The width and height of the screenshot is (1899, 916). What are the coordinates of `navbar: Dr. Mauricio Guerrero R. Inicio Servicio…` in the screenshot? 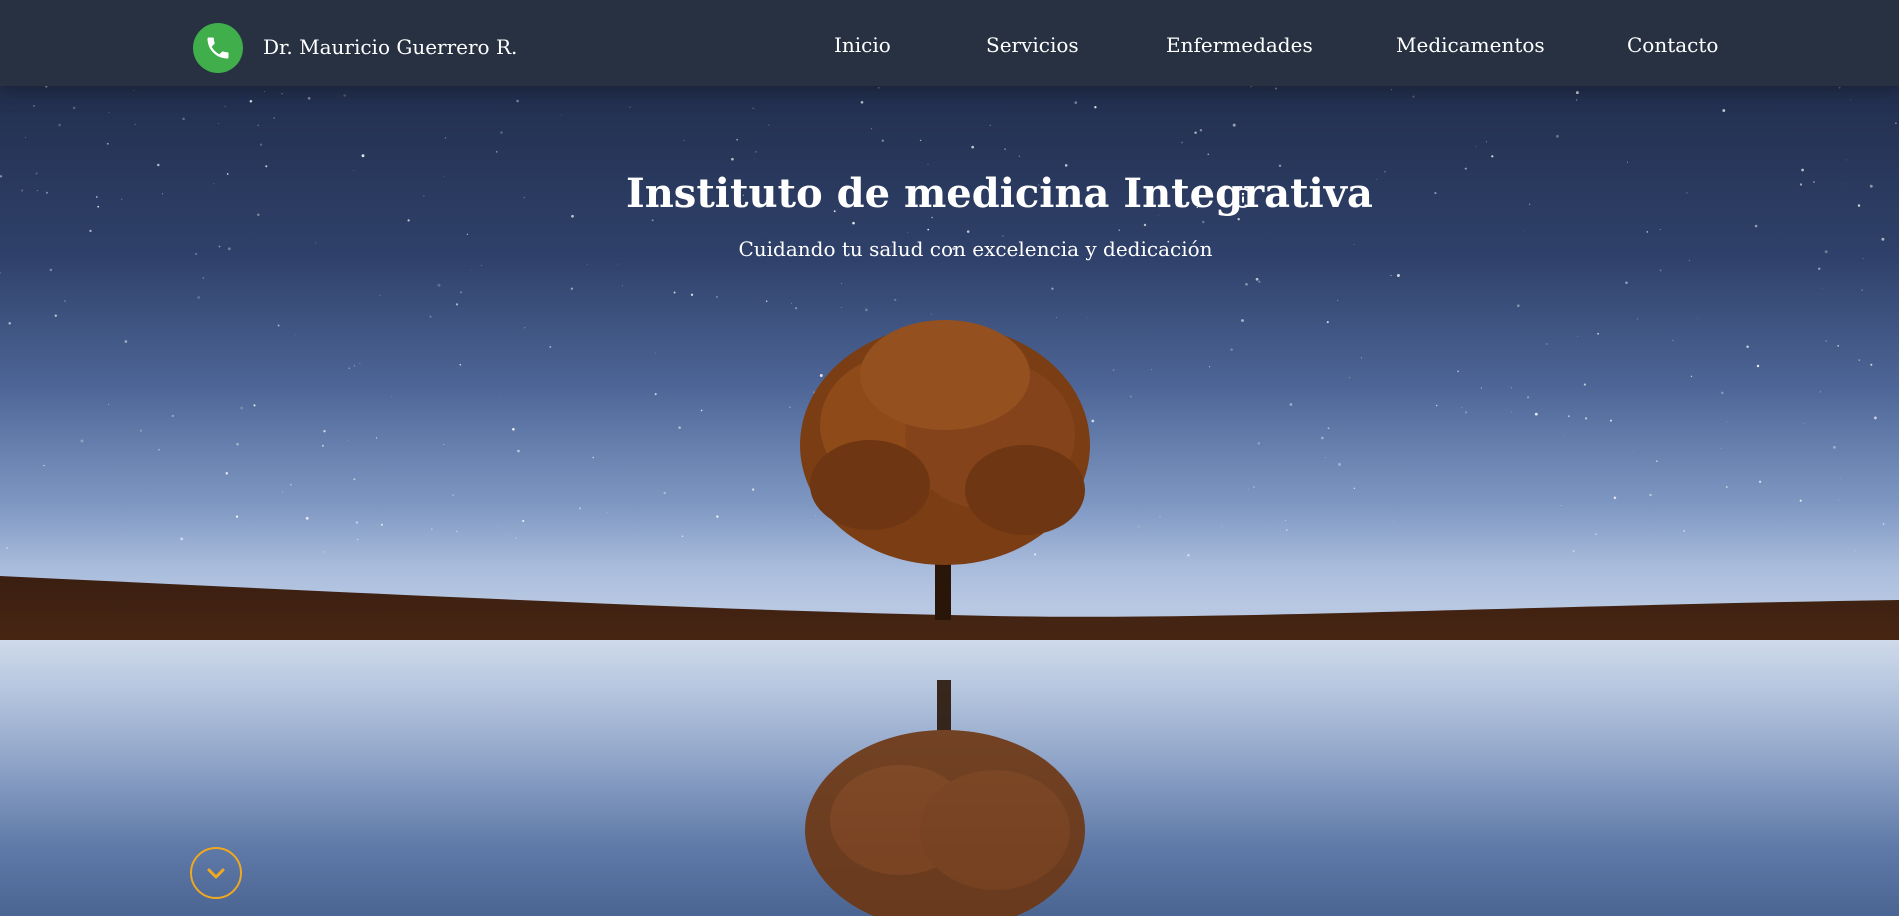 It's located at (949, 43).